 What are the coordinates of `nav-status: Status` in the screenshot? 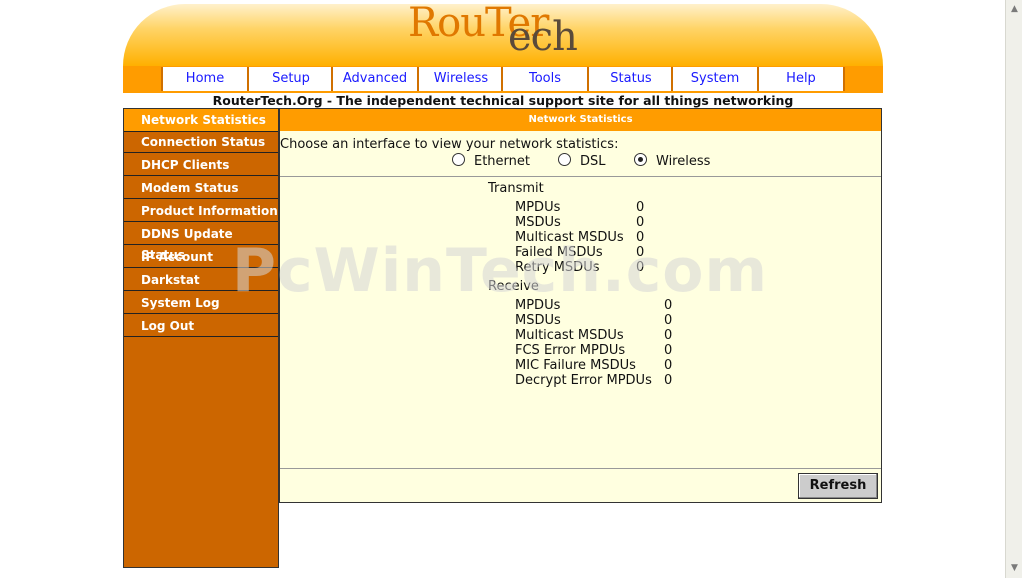 It's located at (630, 79).